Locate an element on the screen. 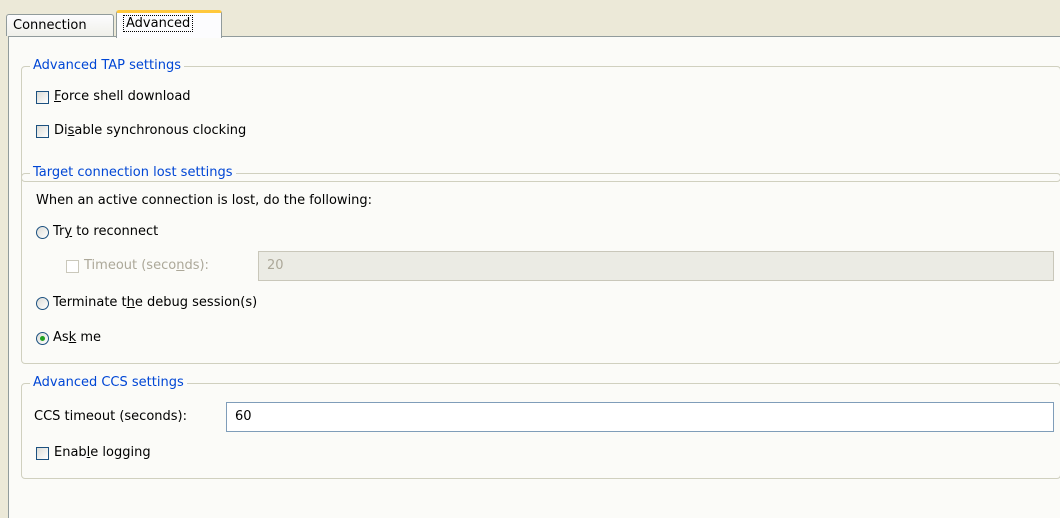 This screenshot has height=518, width=1060. target-connection-lost-legend: Target connection lost settings is located at coordinates (133, 173).